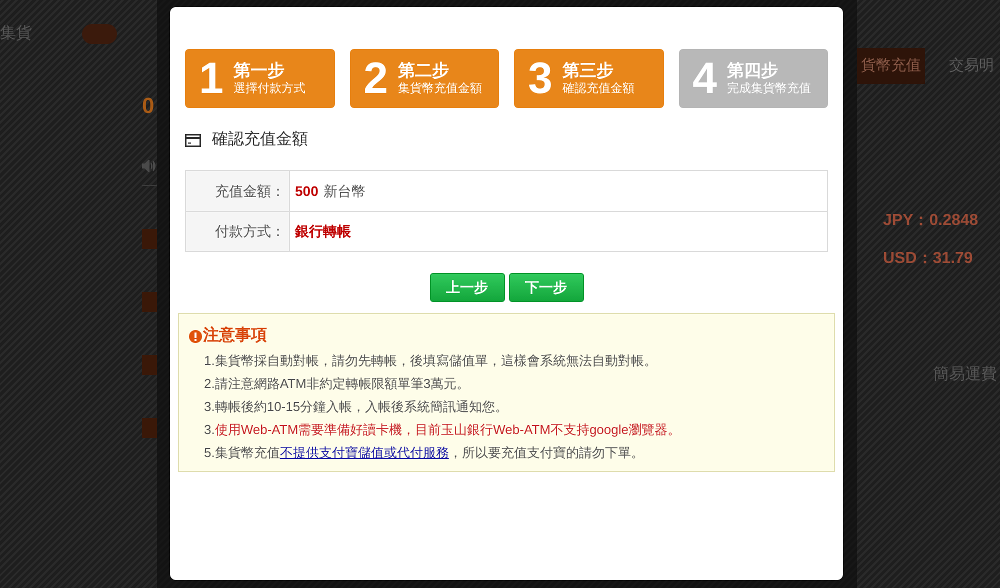 This screenshot has width=1000, height=588. What do you see at coordinates (344, 191) in the screenshot?
I see `currency-unit: 新台幣` at bounding box center [344, 191].